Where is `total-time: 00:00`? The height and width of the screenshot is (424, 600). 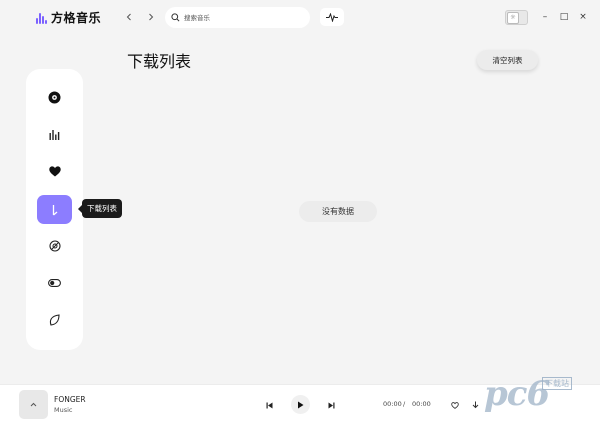
total-time: 00:00 is located at coordinates (421, 404).